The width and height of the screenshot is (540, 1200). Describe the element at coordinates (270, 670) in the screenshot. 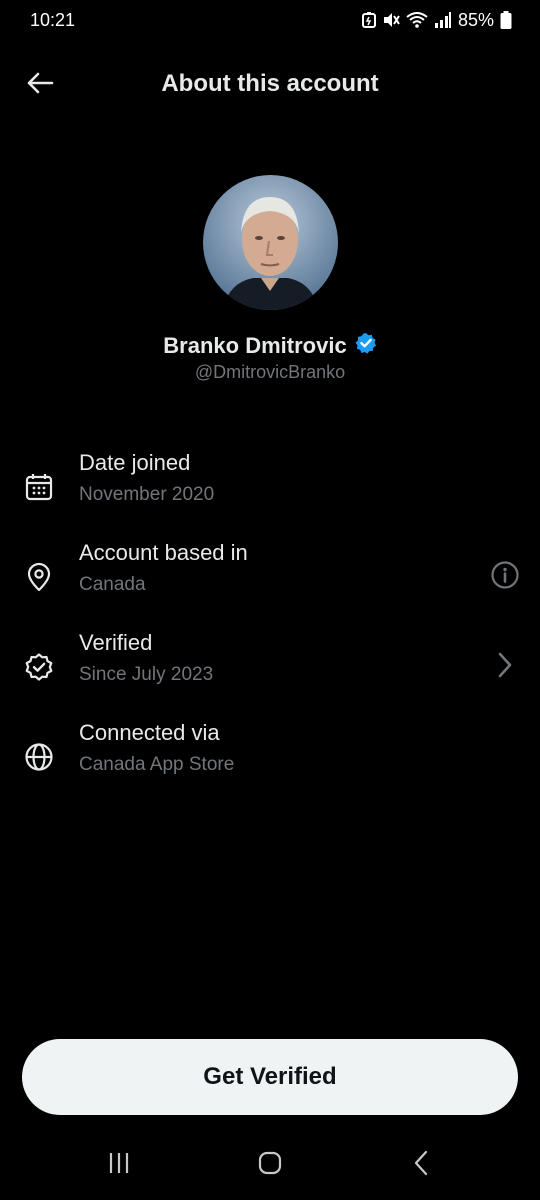

I see `detail-row-verified: Verified Since July 2023` at that location.